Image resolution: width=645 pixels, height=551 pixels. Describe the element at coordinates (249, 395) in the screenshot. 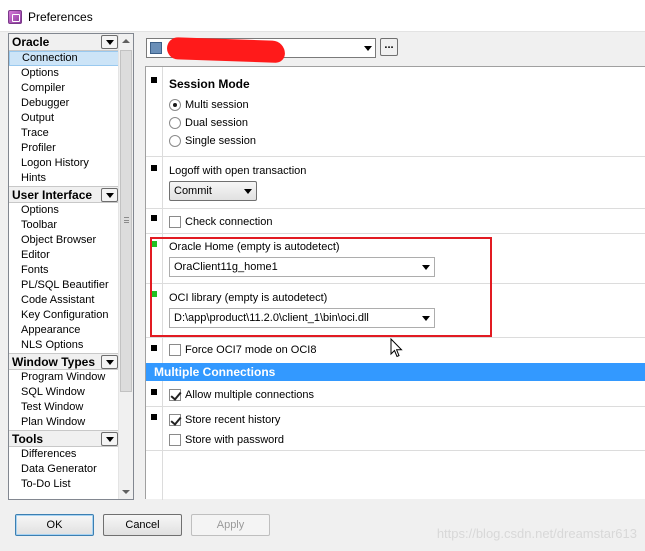

I see `allow-multiple-label: Allow multiple connections` at that location.